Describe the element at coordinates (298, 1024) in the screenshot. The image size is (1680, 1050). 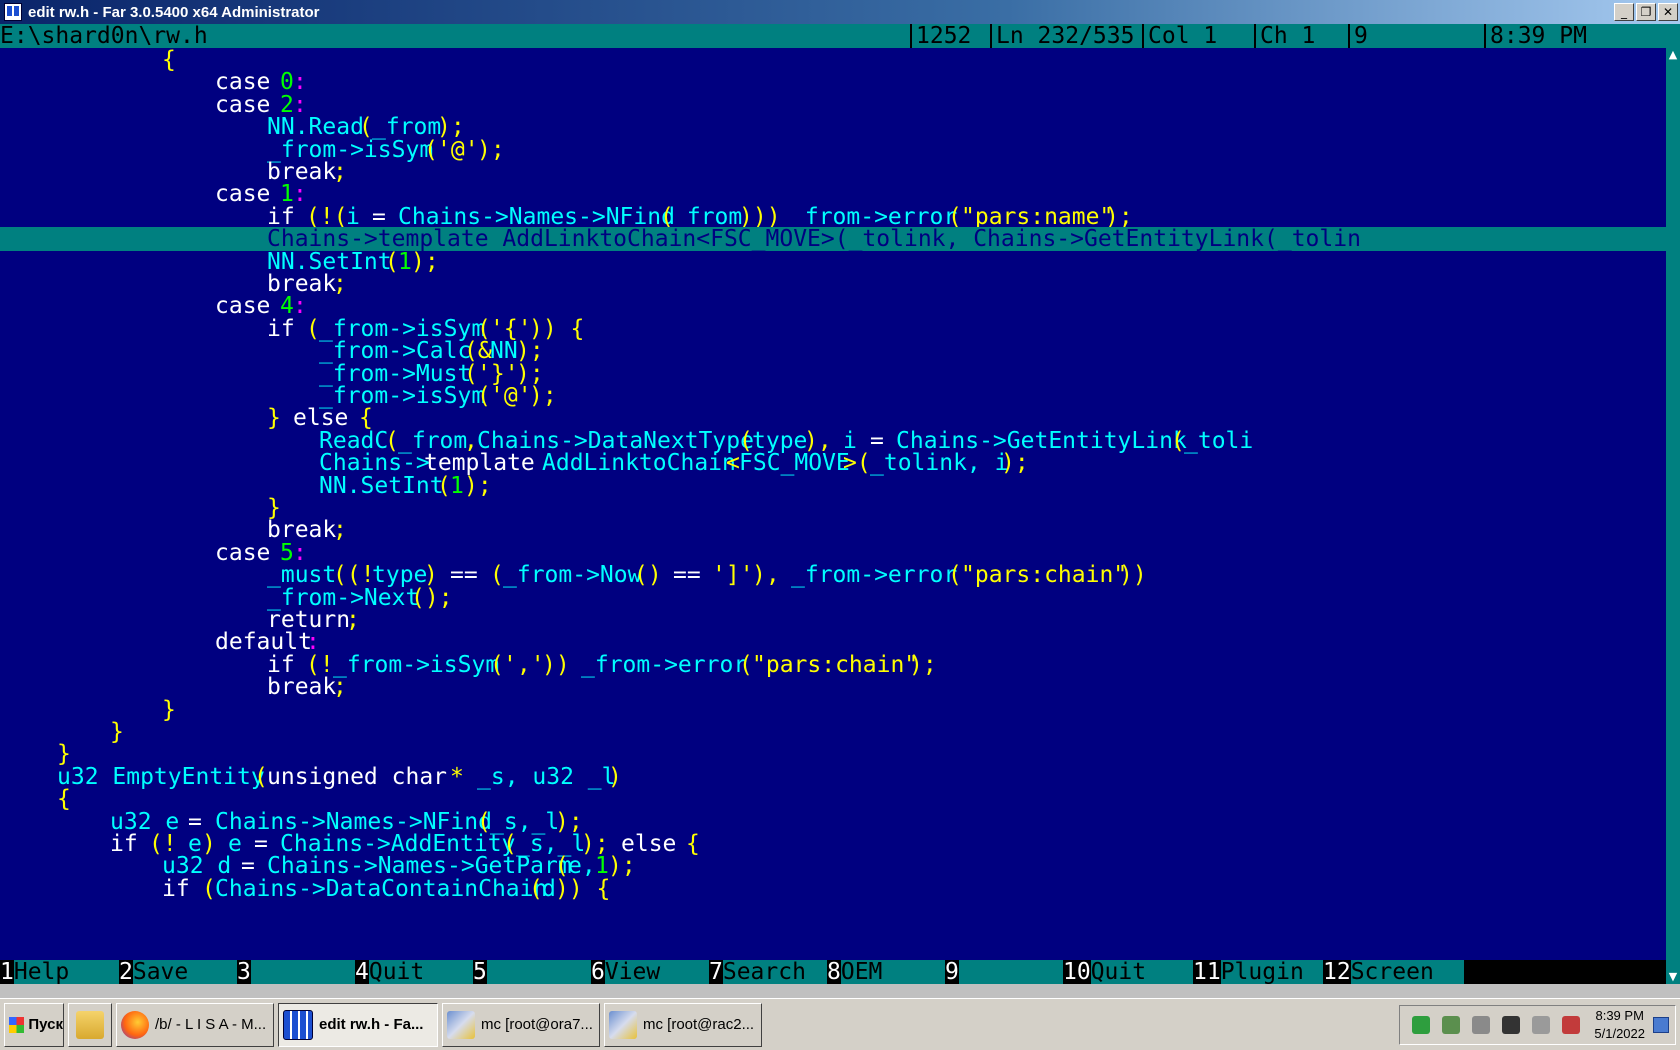
I see `far-icon` at that location.